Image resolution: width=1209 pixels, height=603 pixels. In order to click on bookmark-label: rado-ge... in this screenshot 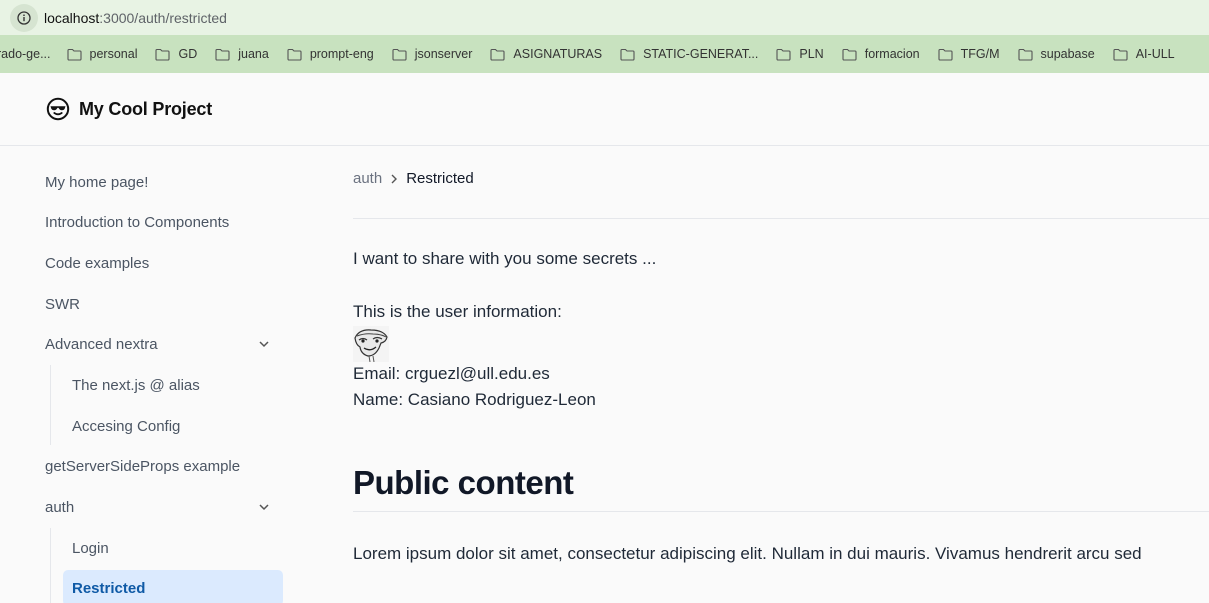, I will do `click(25, 54)`.